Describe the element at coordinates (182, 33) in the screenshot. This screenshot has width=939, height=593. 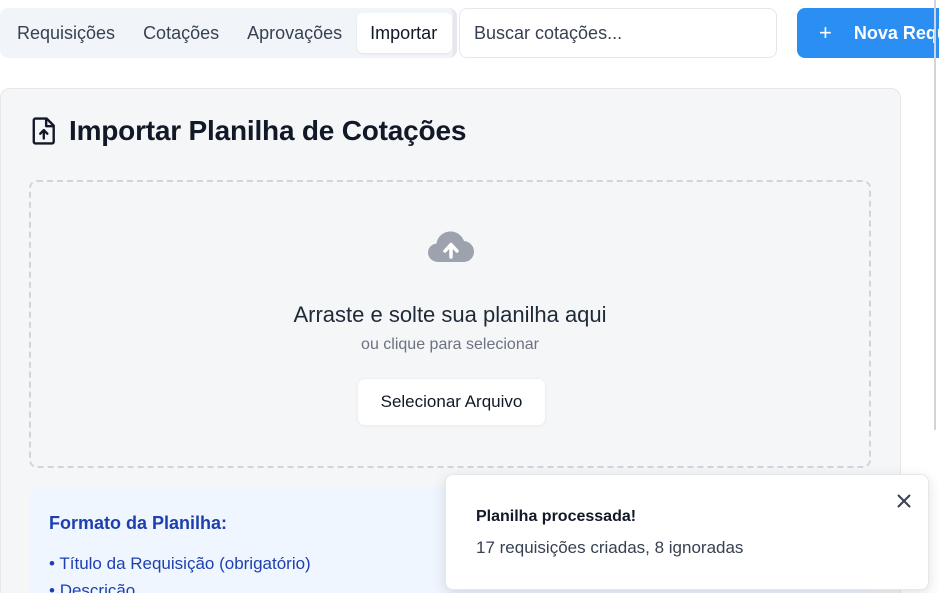
I see `tab-cotacoes: Cotações` at that location.